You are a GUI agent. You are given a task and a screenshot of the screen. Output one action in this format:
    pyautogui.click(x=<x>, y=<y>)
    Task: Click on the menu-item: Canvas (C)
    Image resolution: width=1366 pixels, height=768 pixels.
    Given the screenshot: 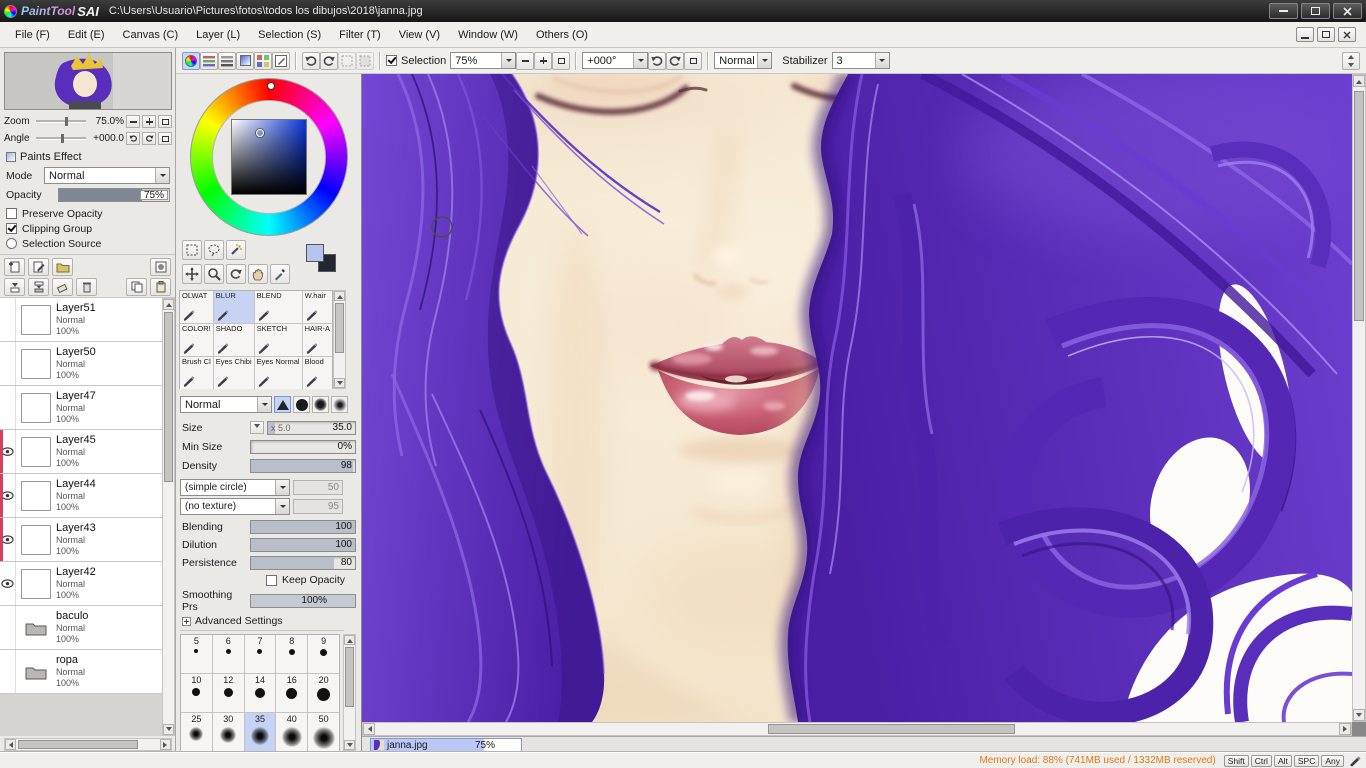 What is the action you would take?
    pyautogui.click(x=151, y=34)
    